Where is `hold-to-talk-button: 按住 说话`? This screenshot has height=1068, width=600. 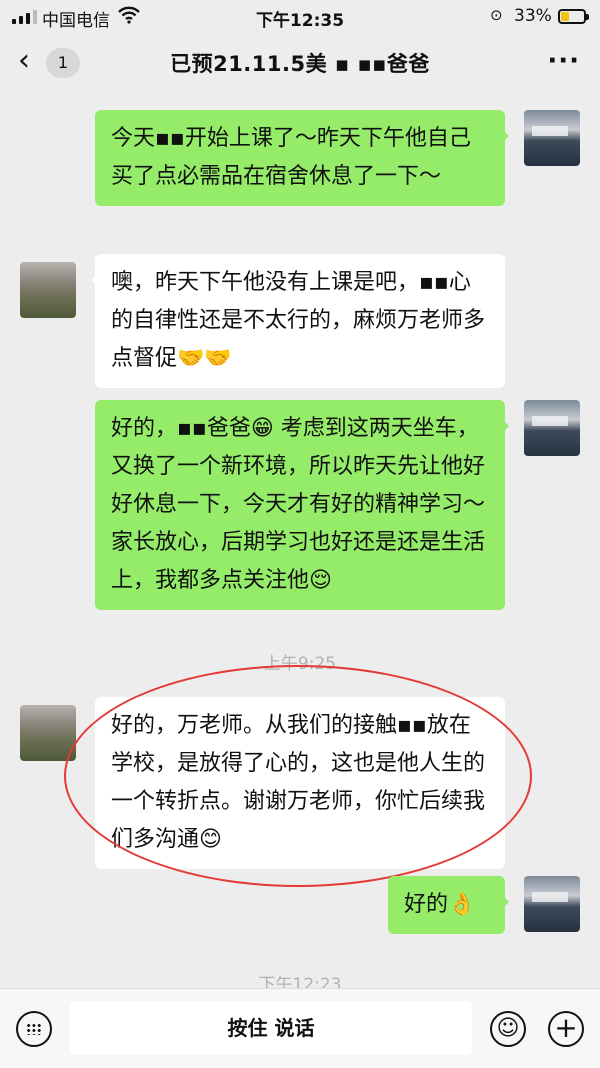
hold-to-talk-button: 按住 说话 is located at coordinates (271, 1028).